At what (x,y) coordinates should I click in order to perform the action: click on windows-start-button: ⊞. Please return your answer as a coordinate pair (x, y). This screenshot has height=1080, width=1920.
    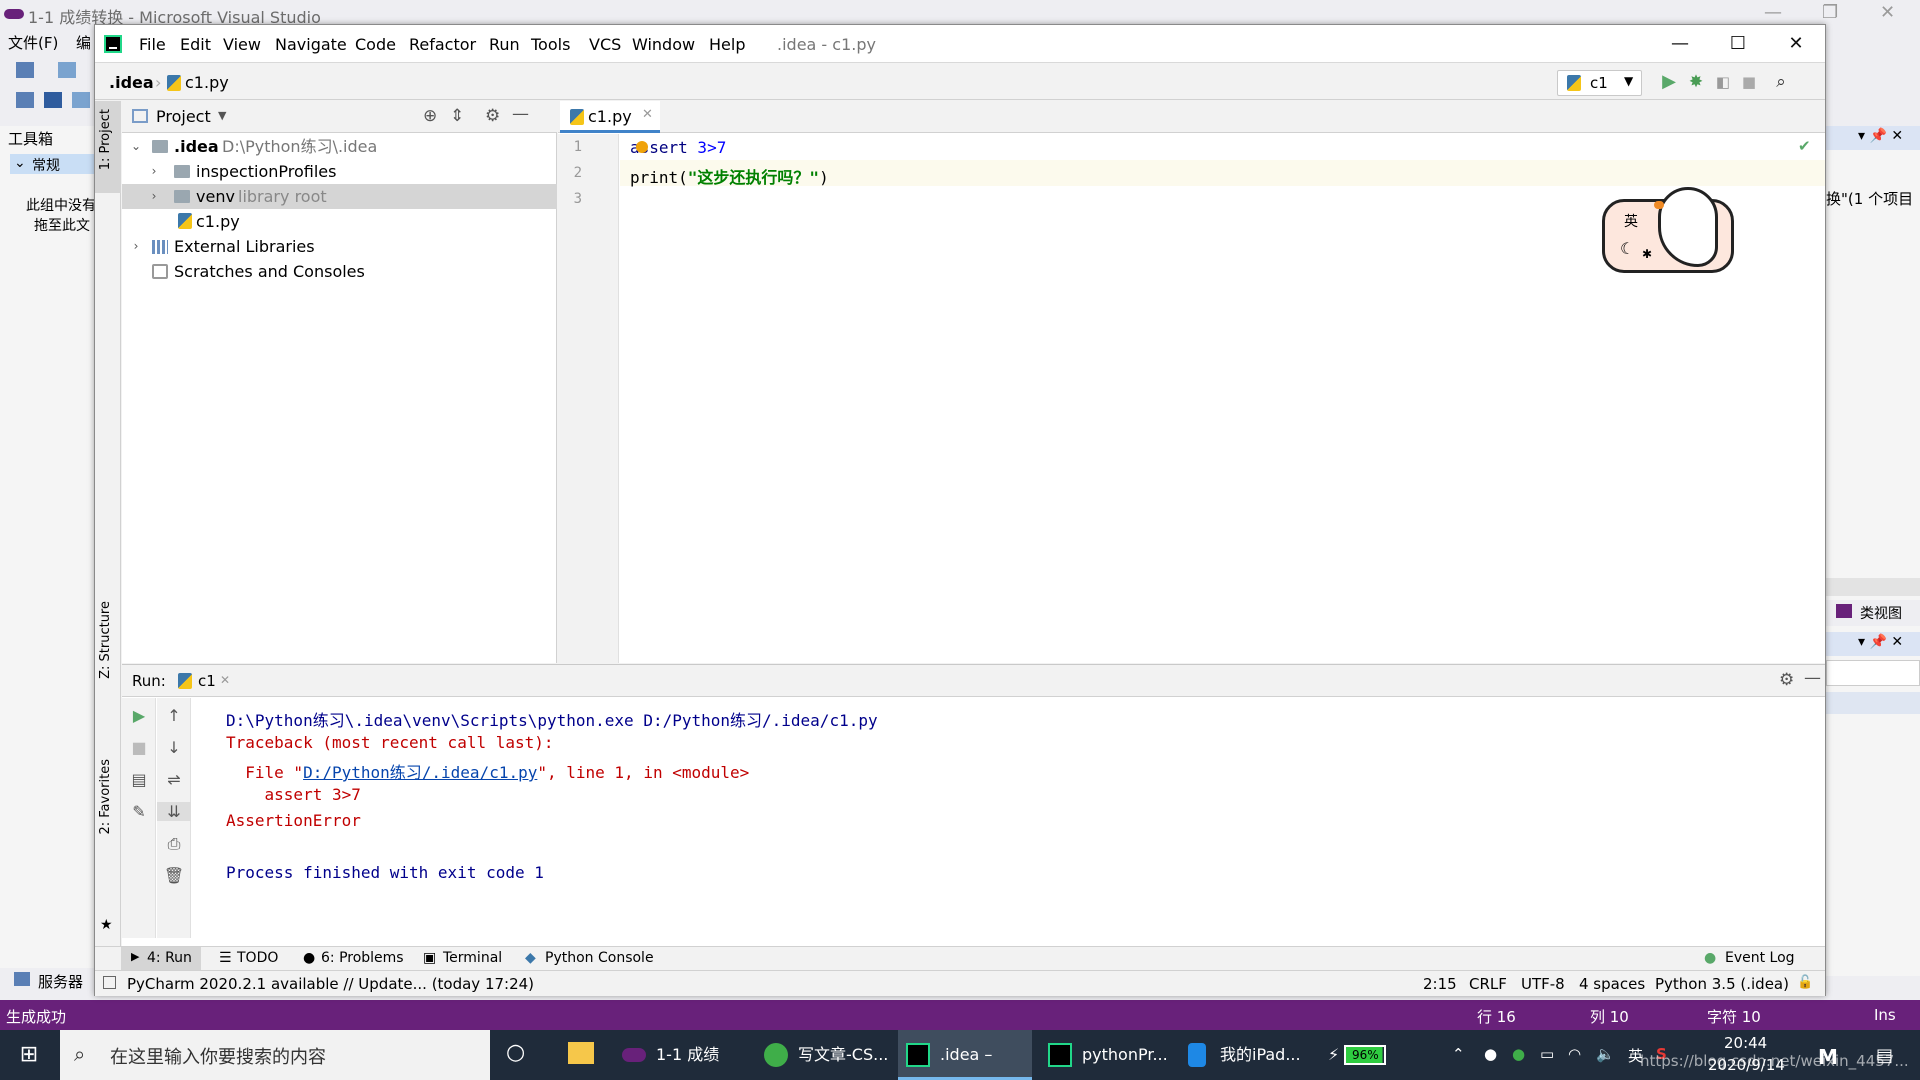
    Looking at the image, I should click on (29, 1055).